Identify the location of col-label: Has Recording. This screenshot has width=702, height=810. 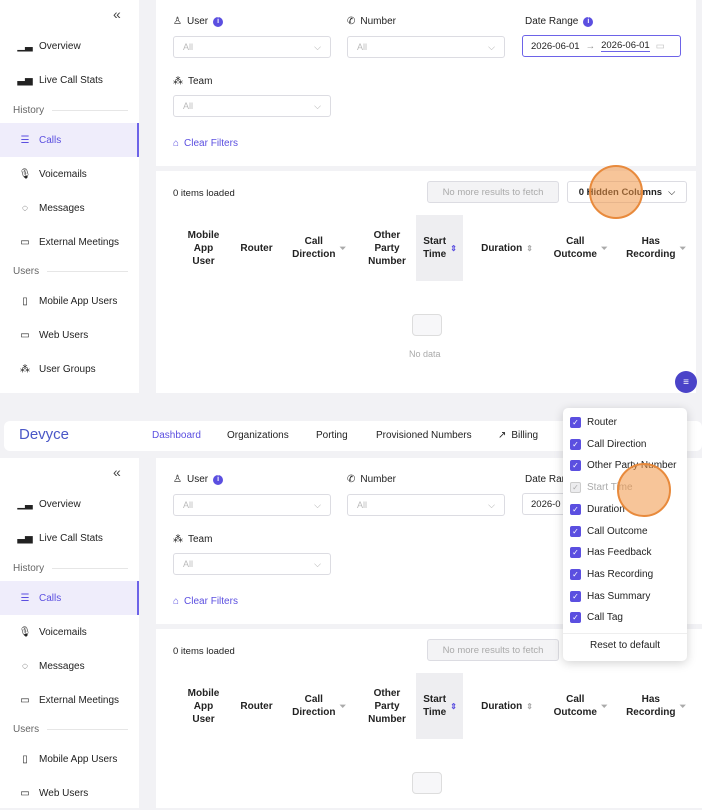
(651, 248).